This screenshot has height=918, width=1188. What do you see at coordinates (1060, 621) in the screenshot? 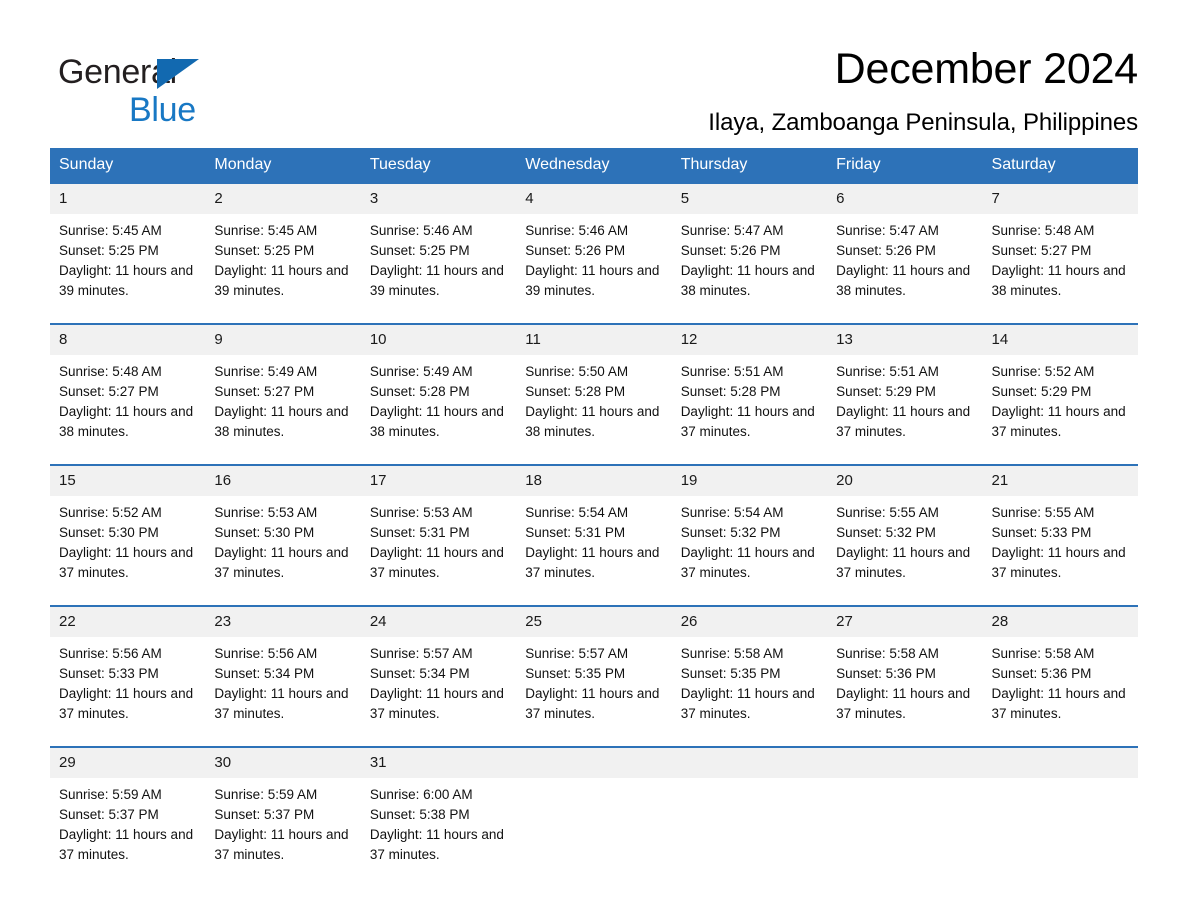
I see `date-number: 28` at bounding box center [1060, 621].